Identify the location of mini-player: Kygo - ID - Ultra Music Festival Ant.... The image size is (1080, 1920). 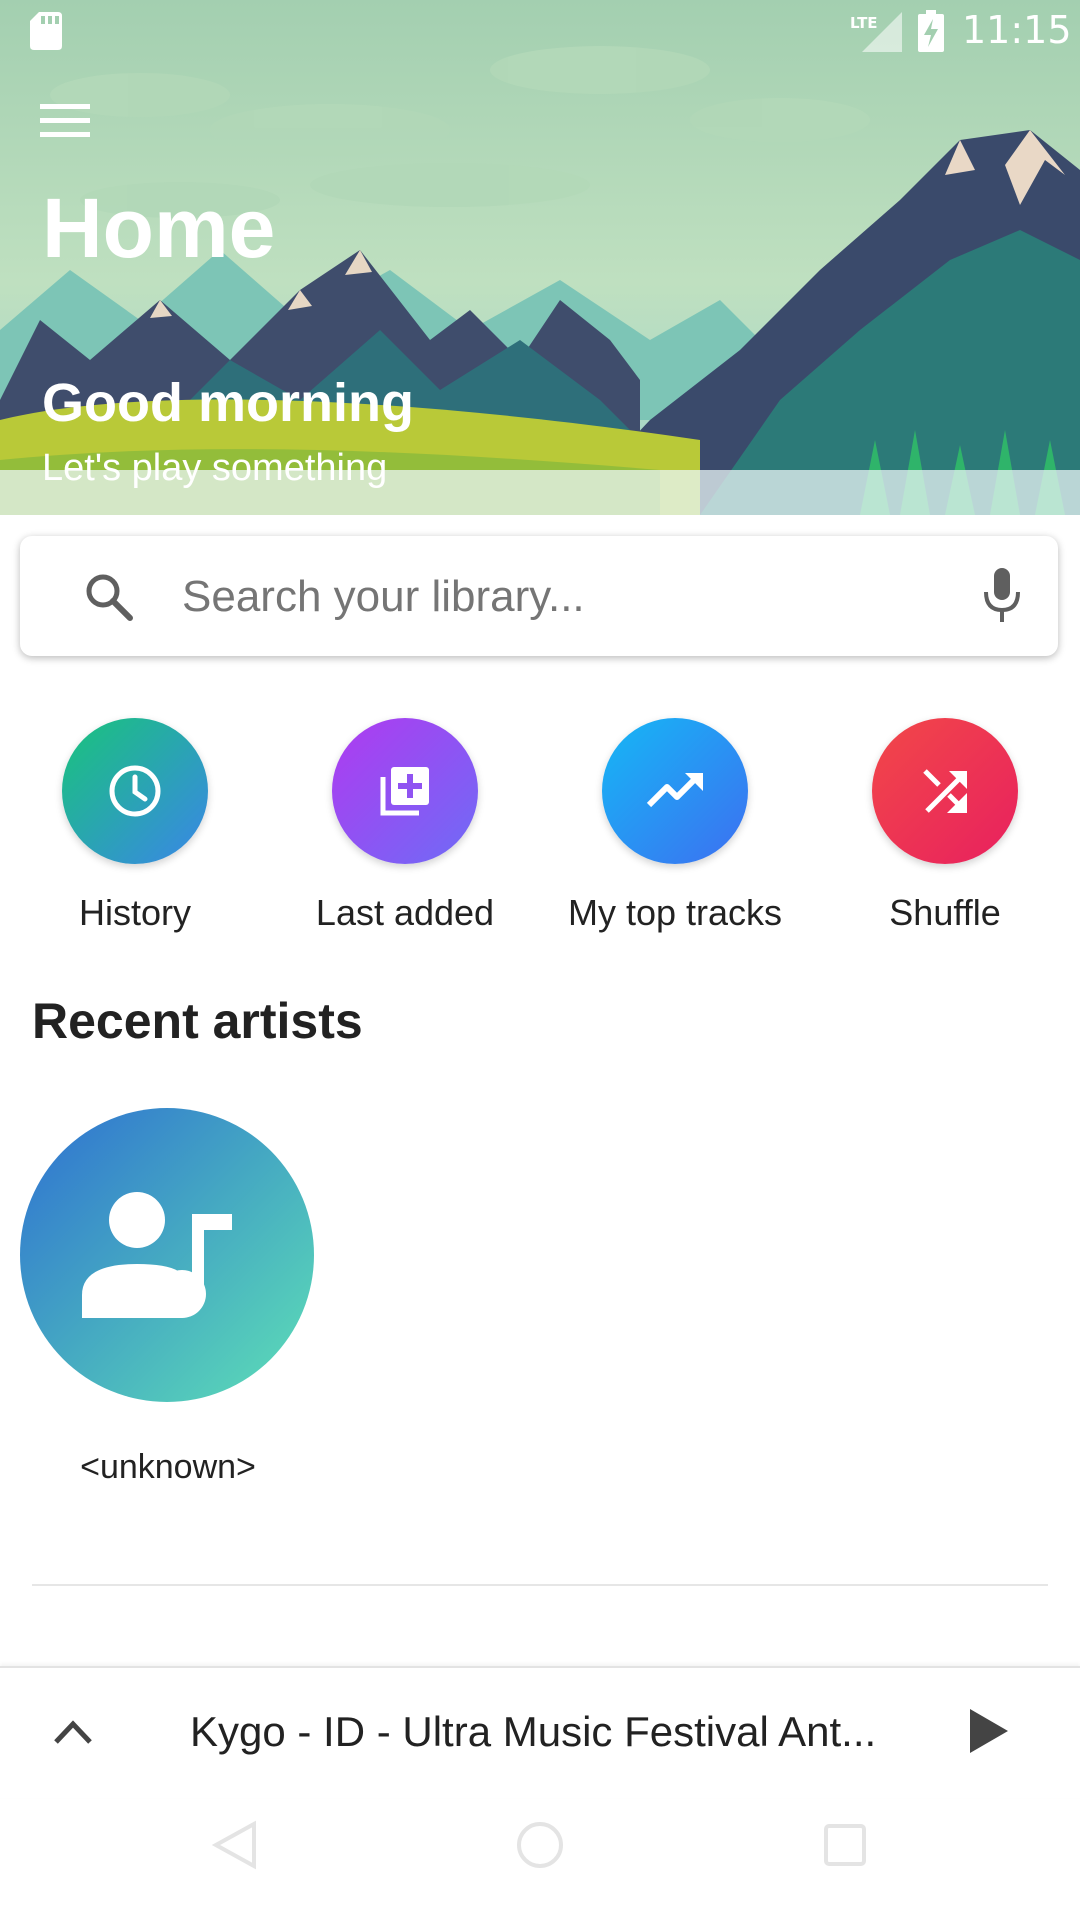
(540, 1732).